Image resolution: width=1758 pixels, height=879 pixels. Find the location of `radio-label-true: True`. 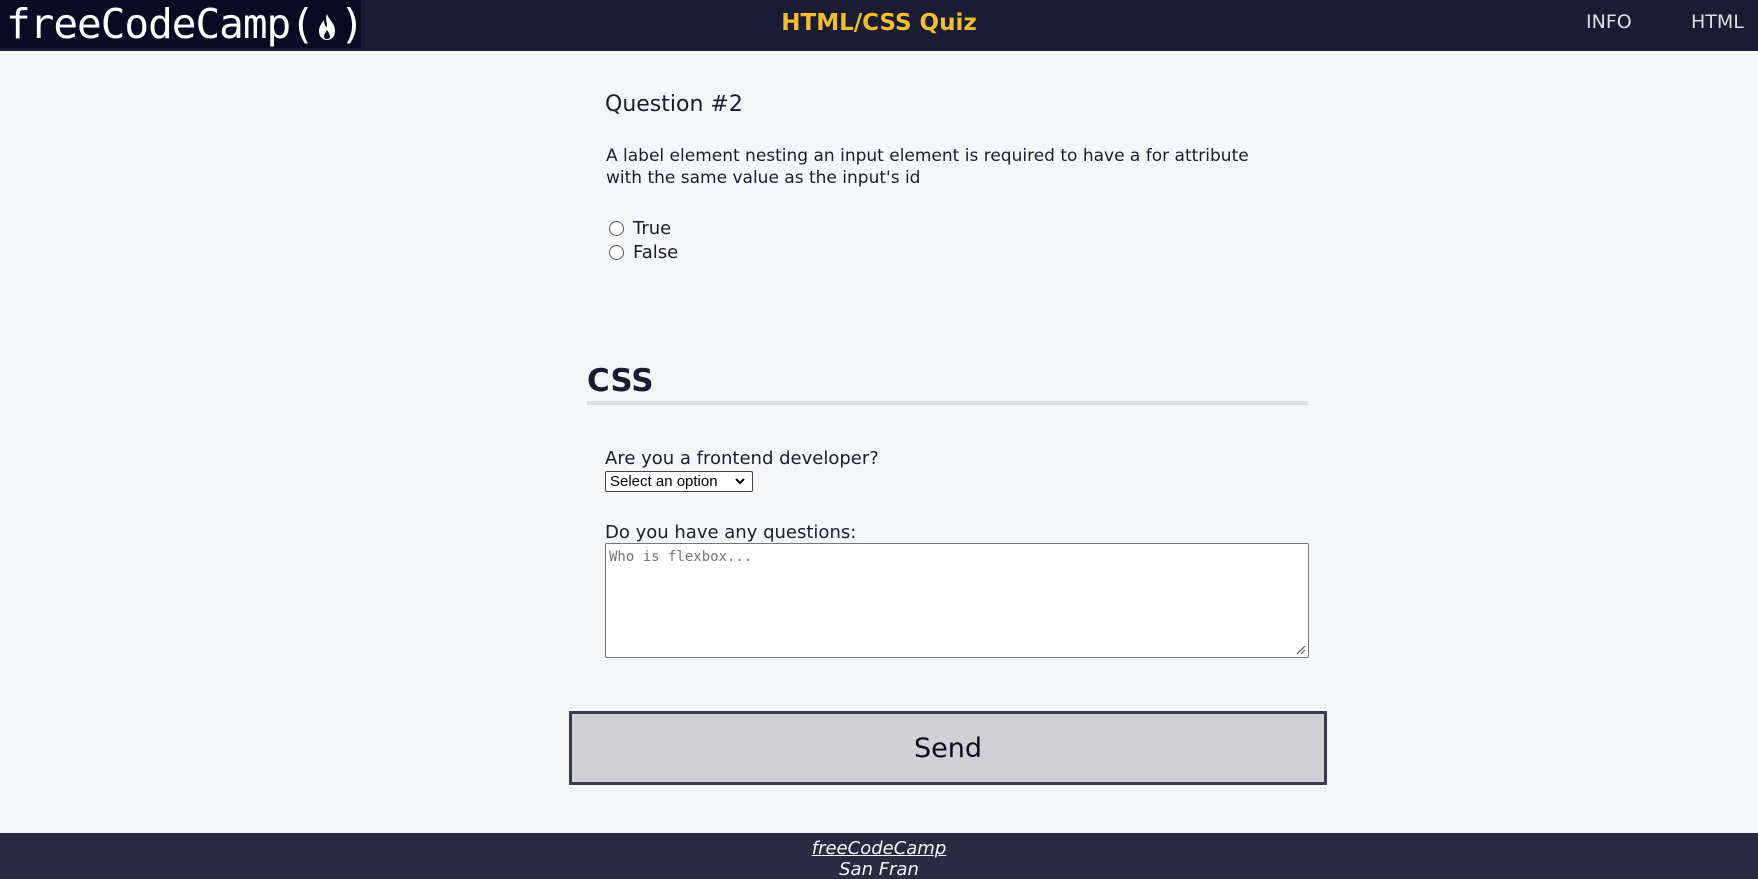

radio-label-true: True is located at coordinates (652, 228).